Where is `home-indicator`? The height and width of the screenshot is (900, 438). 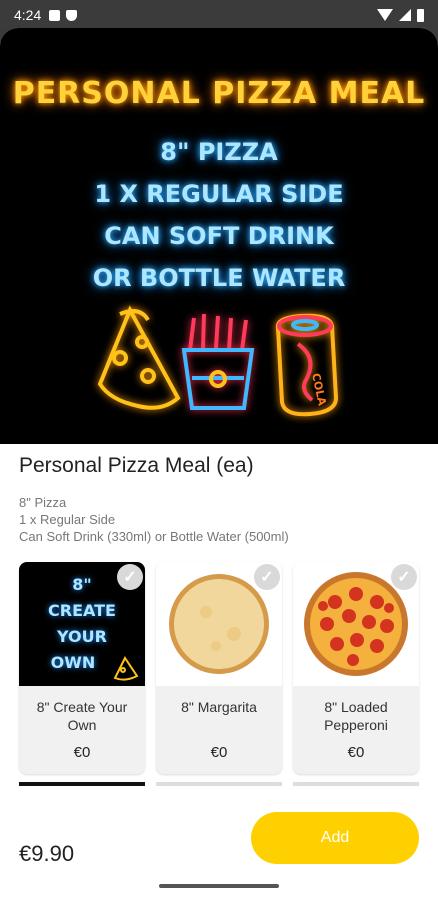
home-indicator is located at coordinates (219, 886).